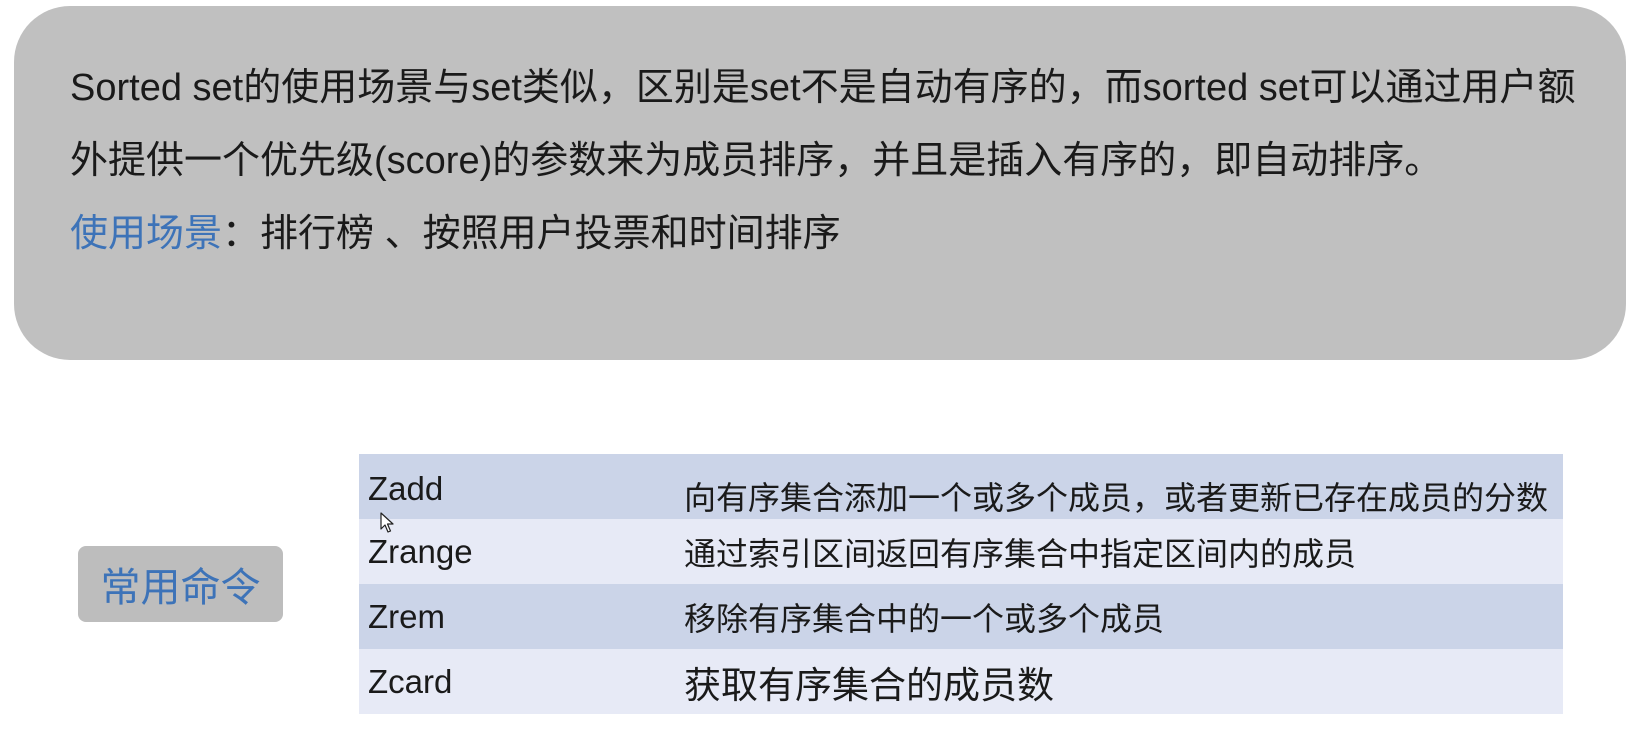  I want to click on command-description: 移除有序集合中的一个或多个成员, so click(924, 618).